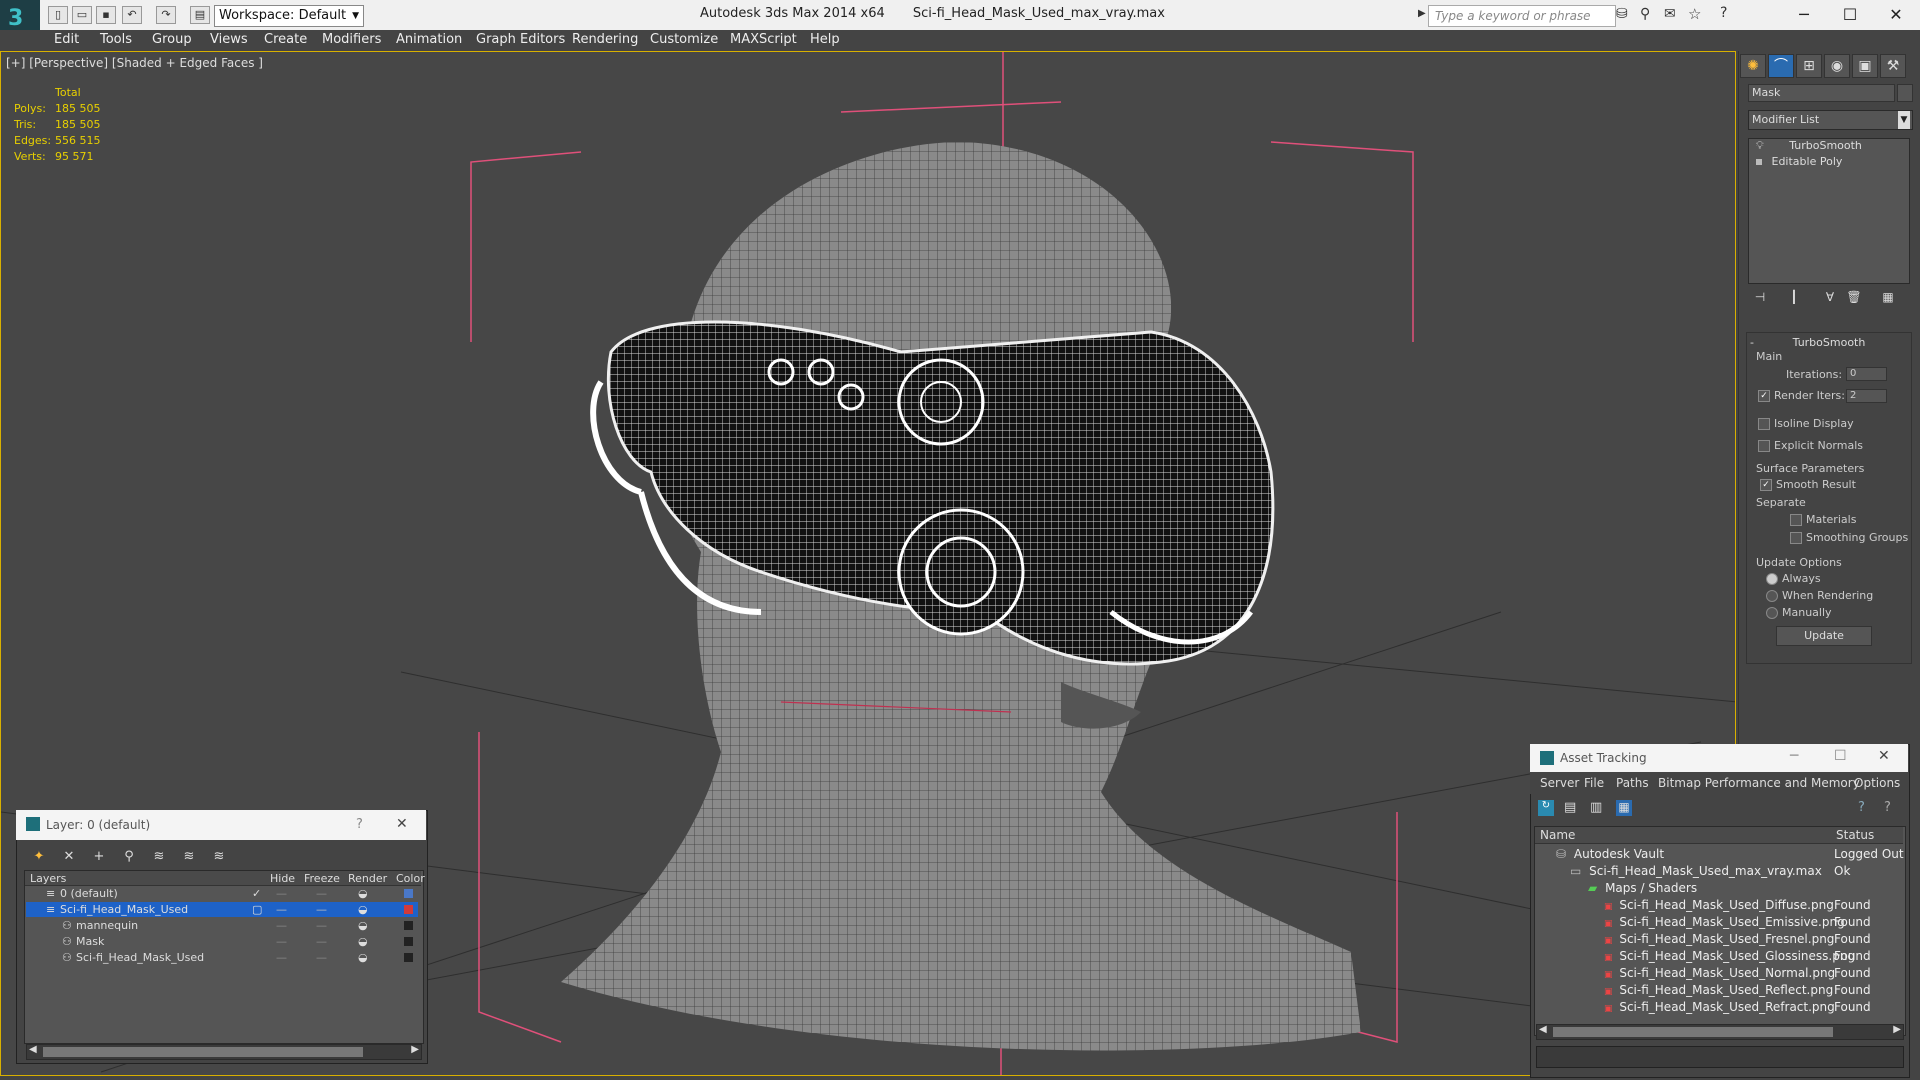 This screenshot has width=1920, height=1080. Describe the element at coordinates (351, 39) in the screenshot. I see `menu-modifiers: Modifiers` at that location.